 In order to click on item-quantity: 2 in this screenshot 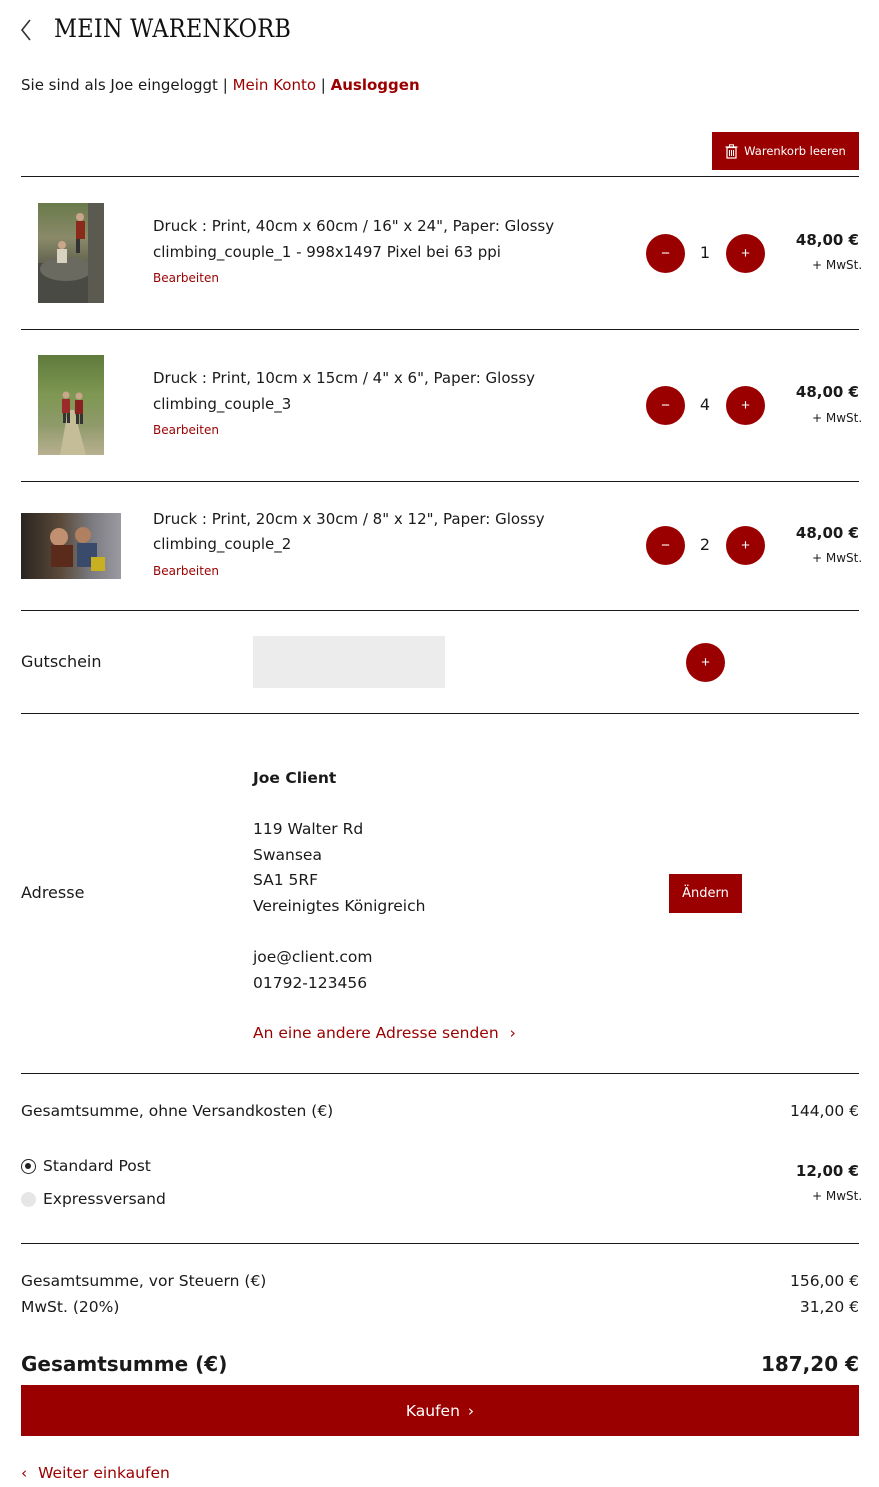, I will do `click(705, 544)`.